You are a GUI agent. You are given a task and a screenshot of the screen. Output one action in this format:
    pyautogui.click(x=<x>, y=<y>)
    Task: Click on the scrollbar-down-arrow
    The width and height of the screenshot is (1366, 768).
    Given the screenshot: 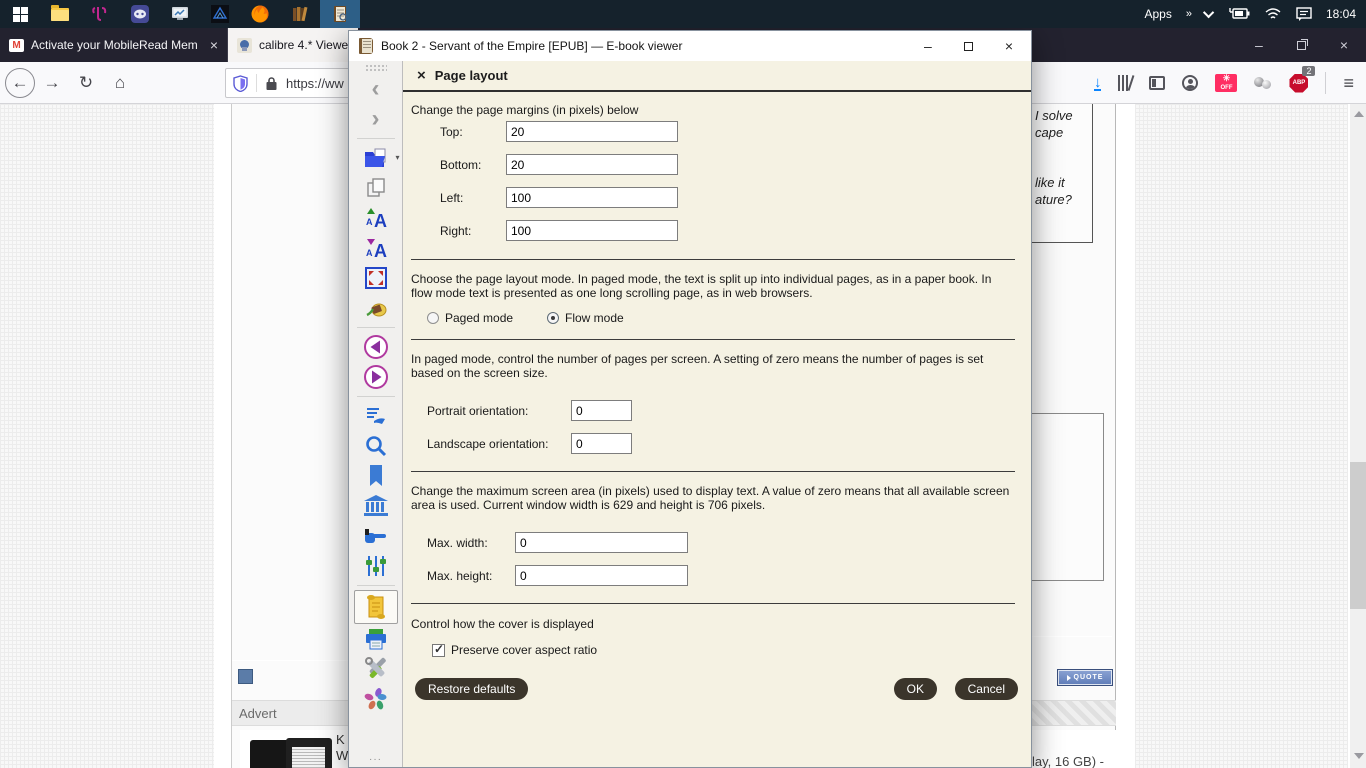 What is the action you would take?
    pyautogui.click(x=1359, y=756)
    